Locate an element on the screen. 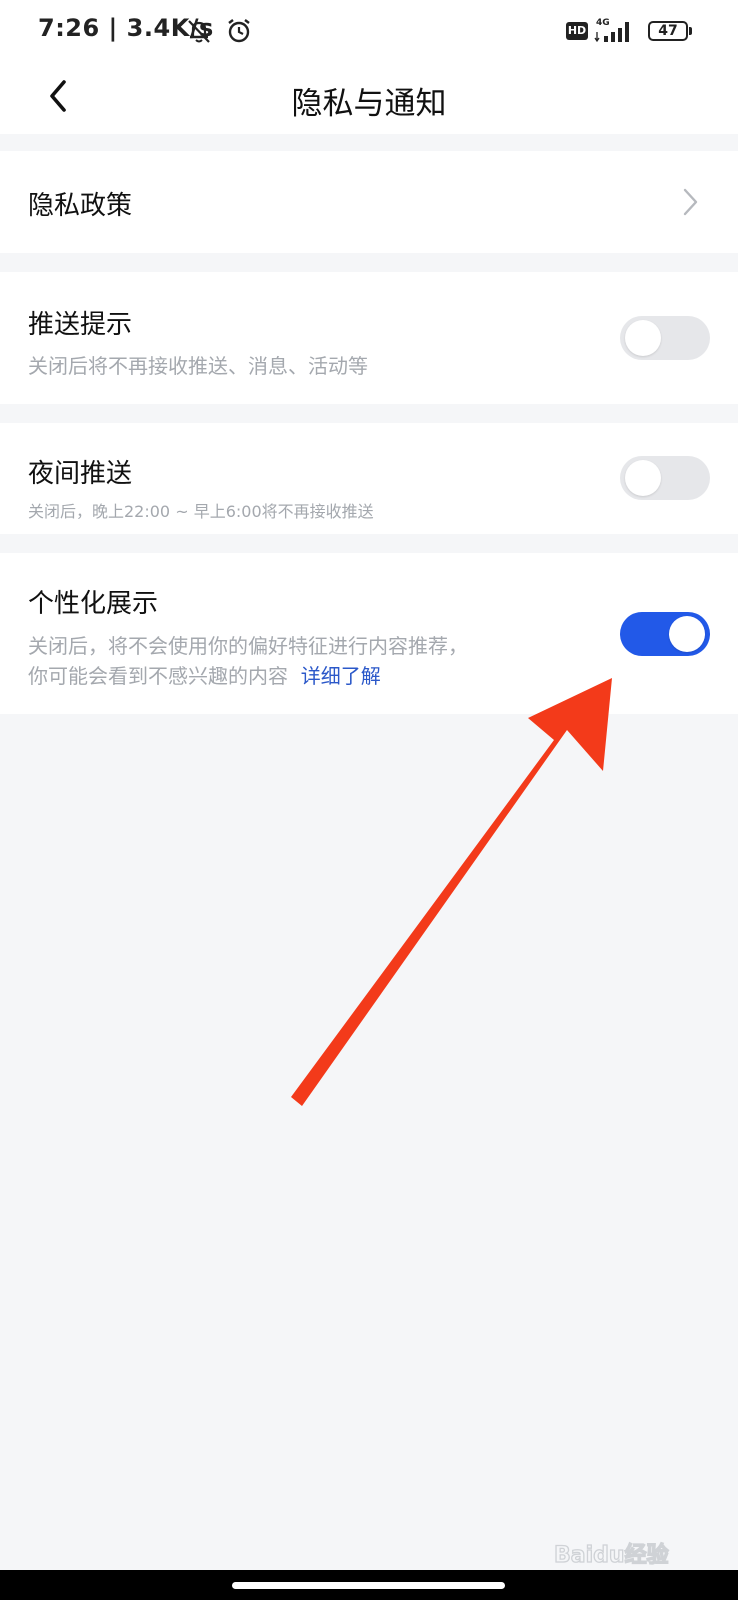  nav-bar: 隐私与通知 is located at coordinates (369, 99).